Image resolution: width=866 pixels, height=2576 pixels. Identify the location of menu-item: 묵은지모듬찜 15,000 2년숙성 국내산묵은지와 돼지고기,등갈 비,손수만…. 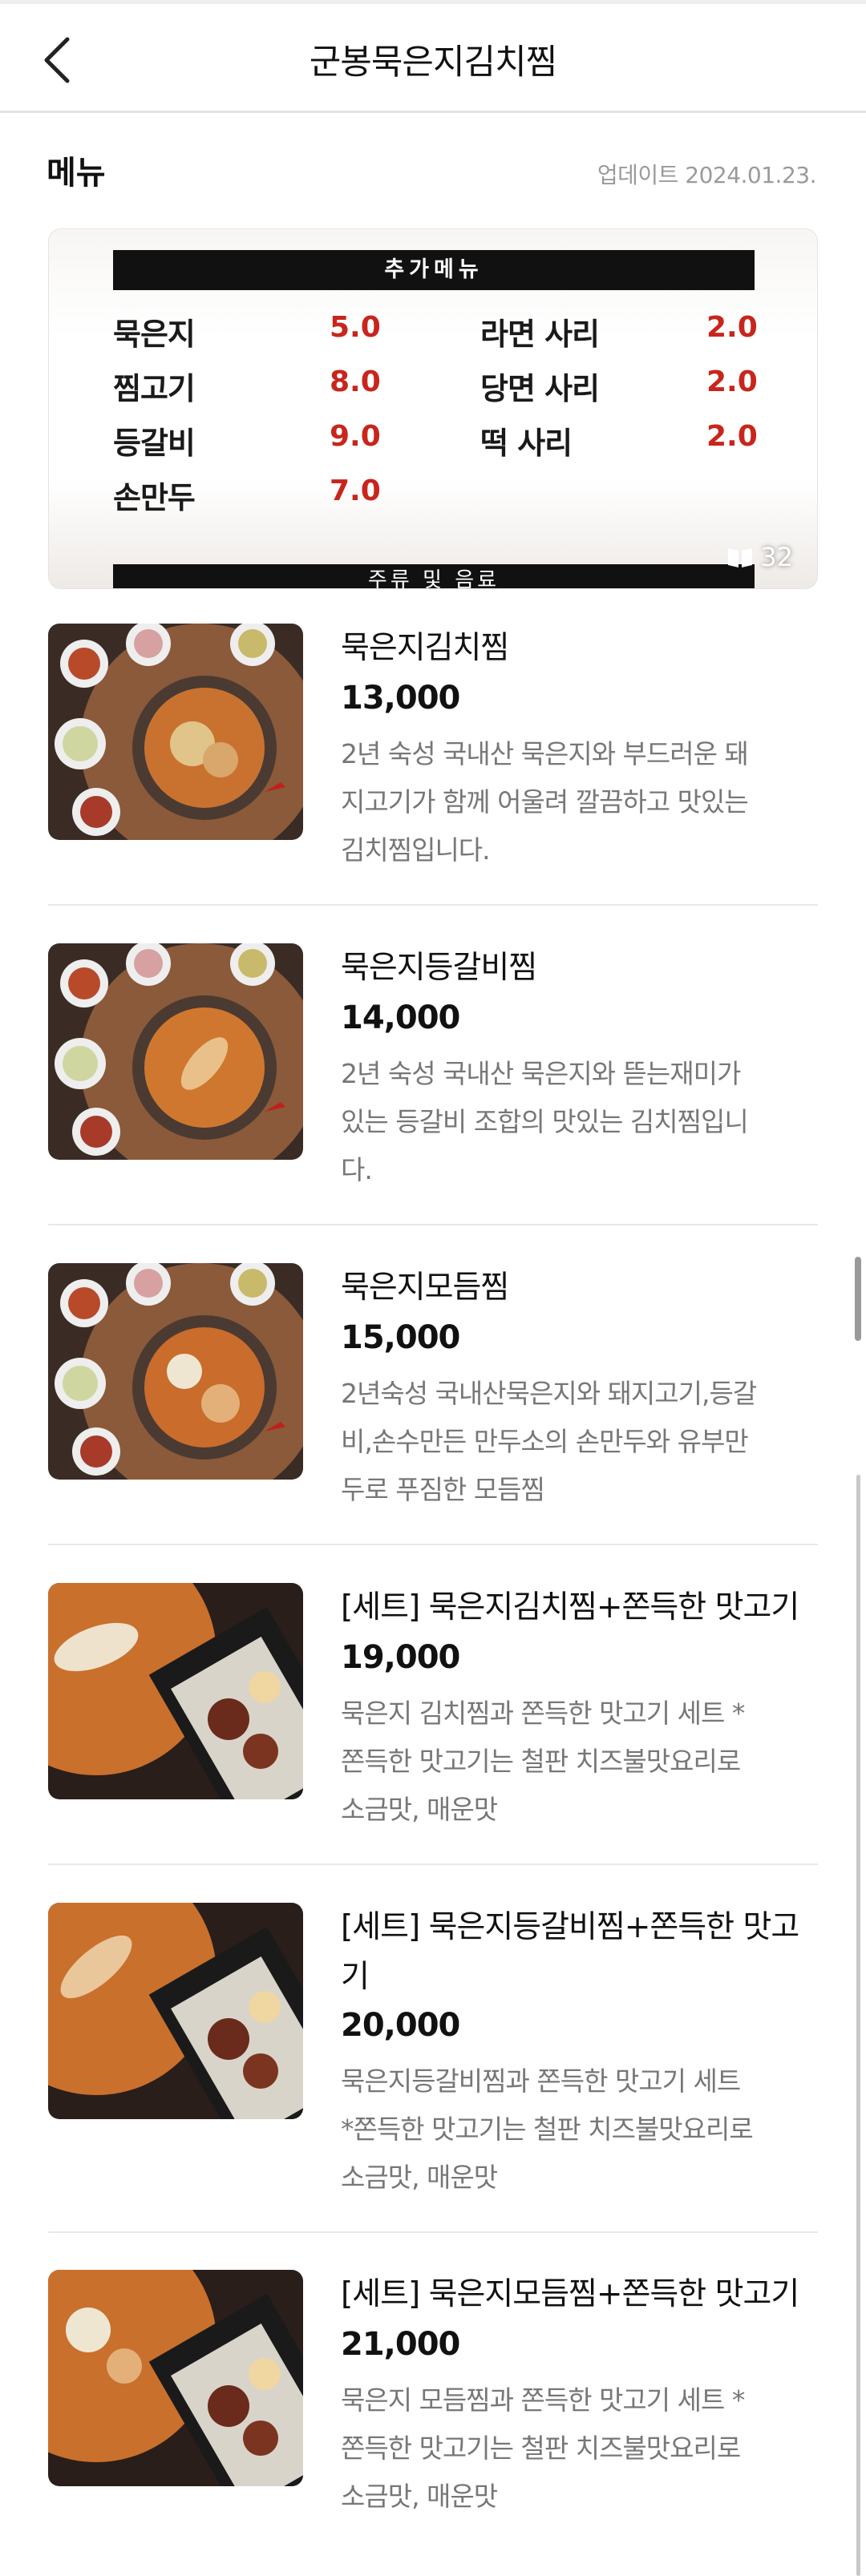
(433, 1384).